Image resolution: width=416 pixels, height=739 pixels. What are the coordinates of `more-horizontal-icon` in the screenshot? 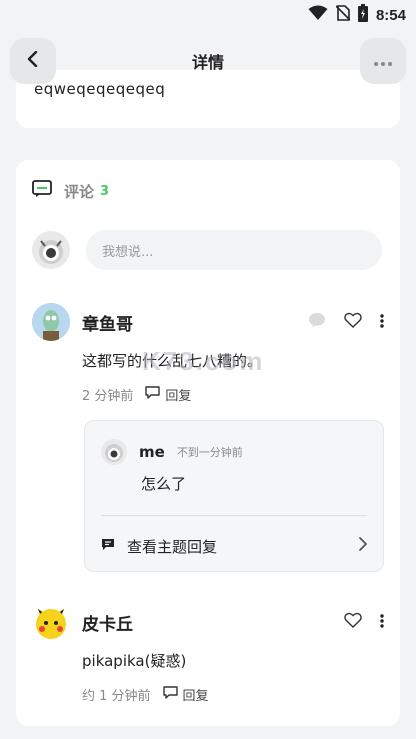 It's located at (383, 61).